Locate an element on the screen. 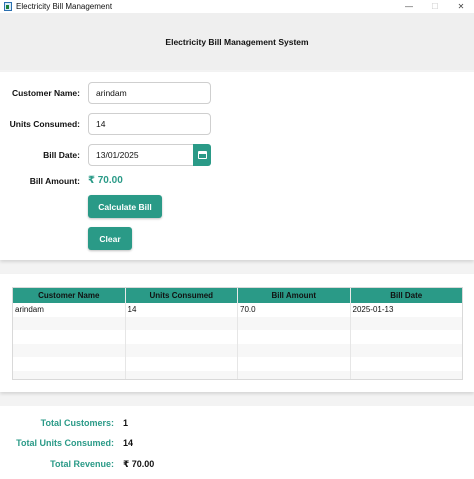 The image size is (474, 479). table-cell: 14 is located at coordinates (182, 310).